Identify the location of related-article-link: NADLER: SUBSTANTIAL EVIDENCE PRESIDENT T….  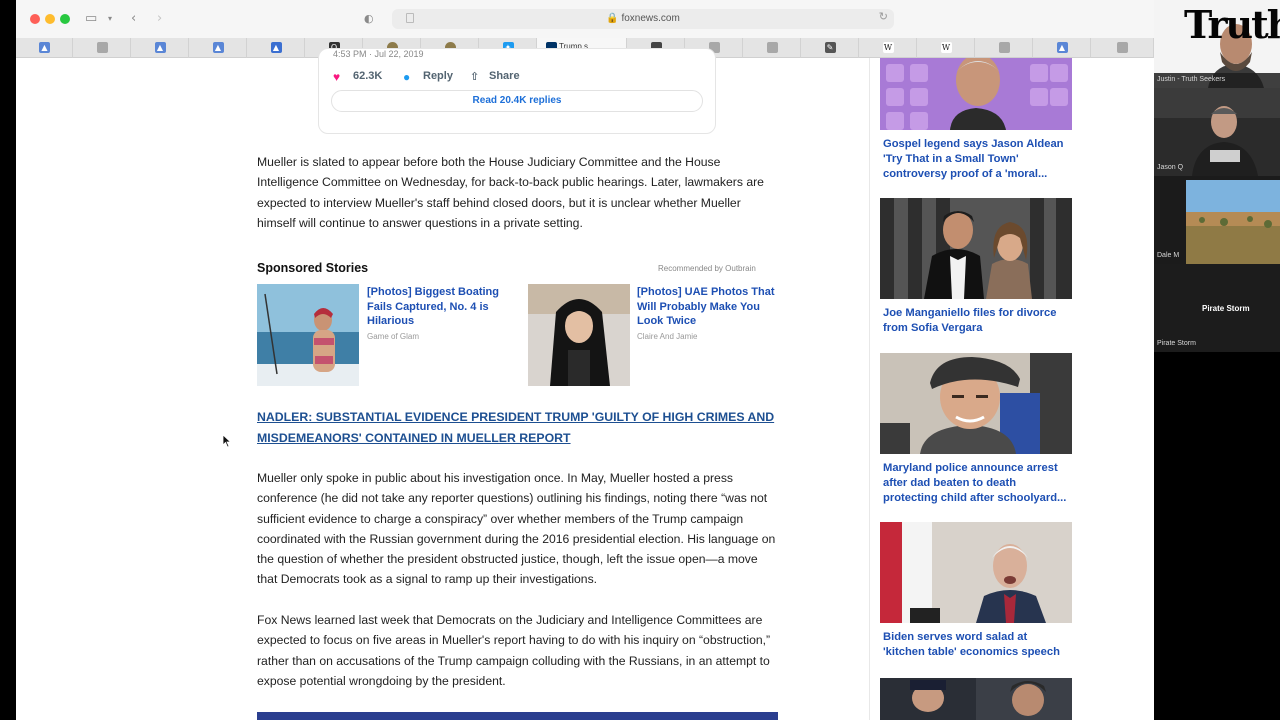
(519, 427).